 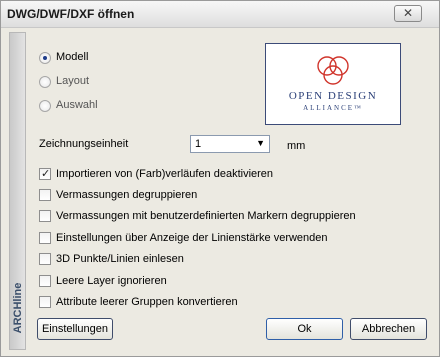 What do you see at coordinates (72, 57) in the screenshot?
I see `radio-modell-label: Modell` at bounding box center [72, 57].